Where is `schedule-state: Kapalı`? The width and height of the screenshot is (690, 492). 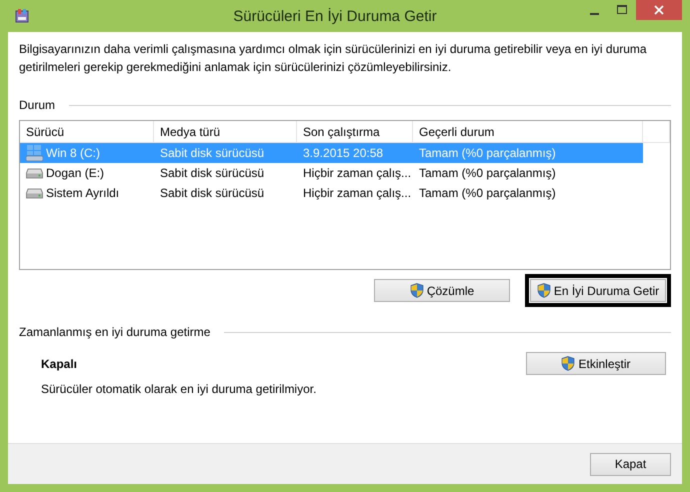
schedule-state: Kapalı is located at coordinates (59, 363).